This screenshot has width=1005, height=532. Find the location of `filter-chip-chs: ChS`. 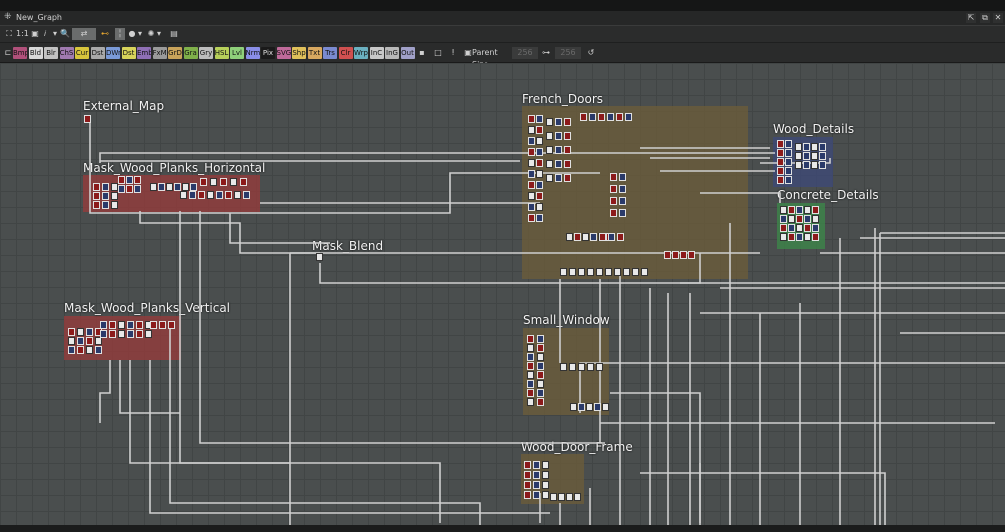

filter-chip-chs: ChS is located at coordinates (66, 53).